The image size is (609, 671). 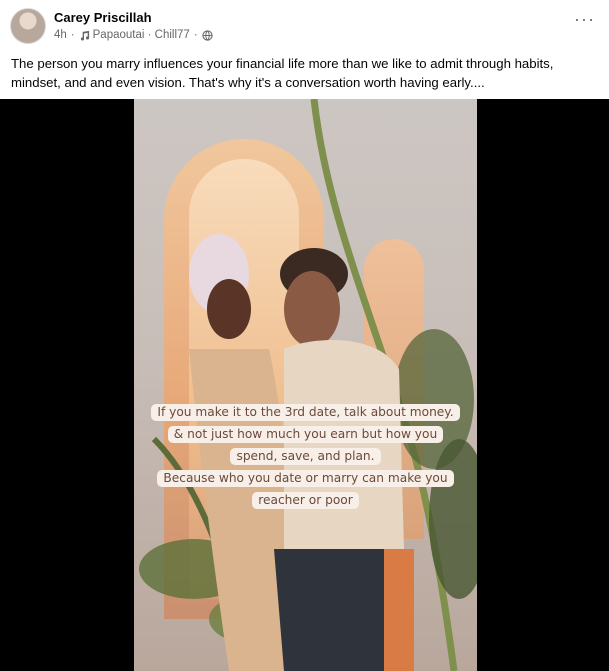 I want to click on globe-icon, so click(x=207, y=35).